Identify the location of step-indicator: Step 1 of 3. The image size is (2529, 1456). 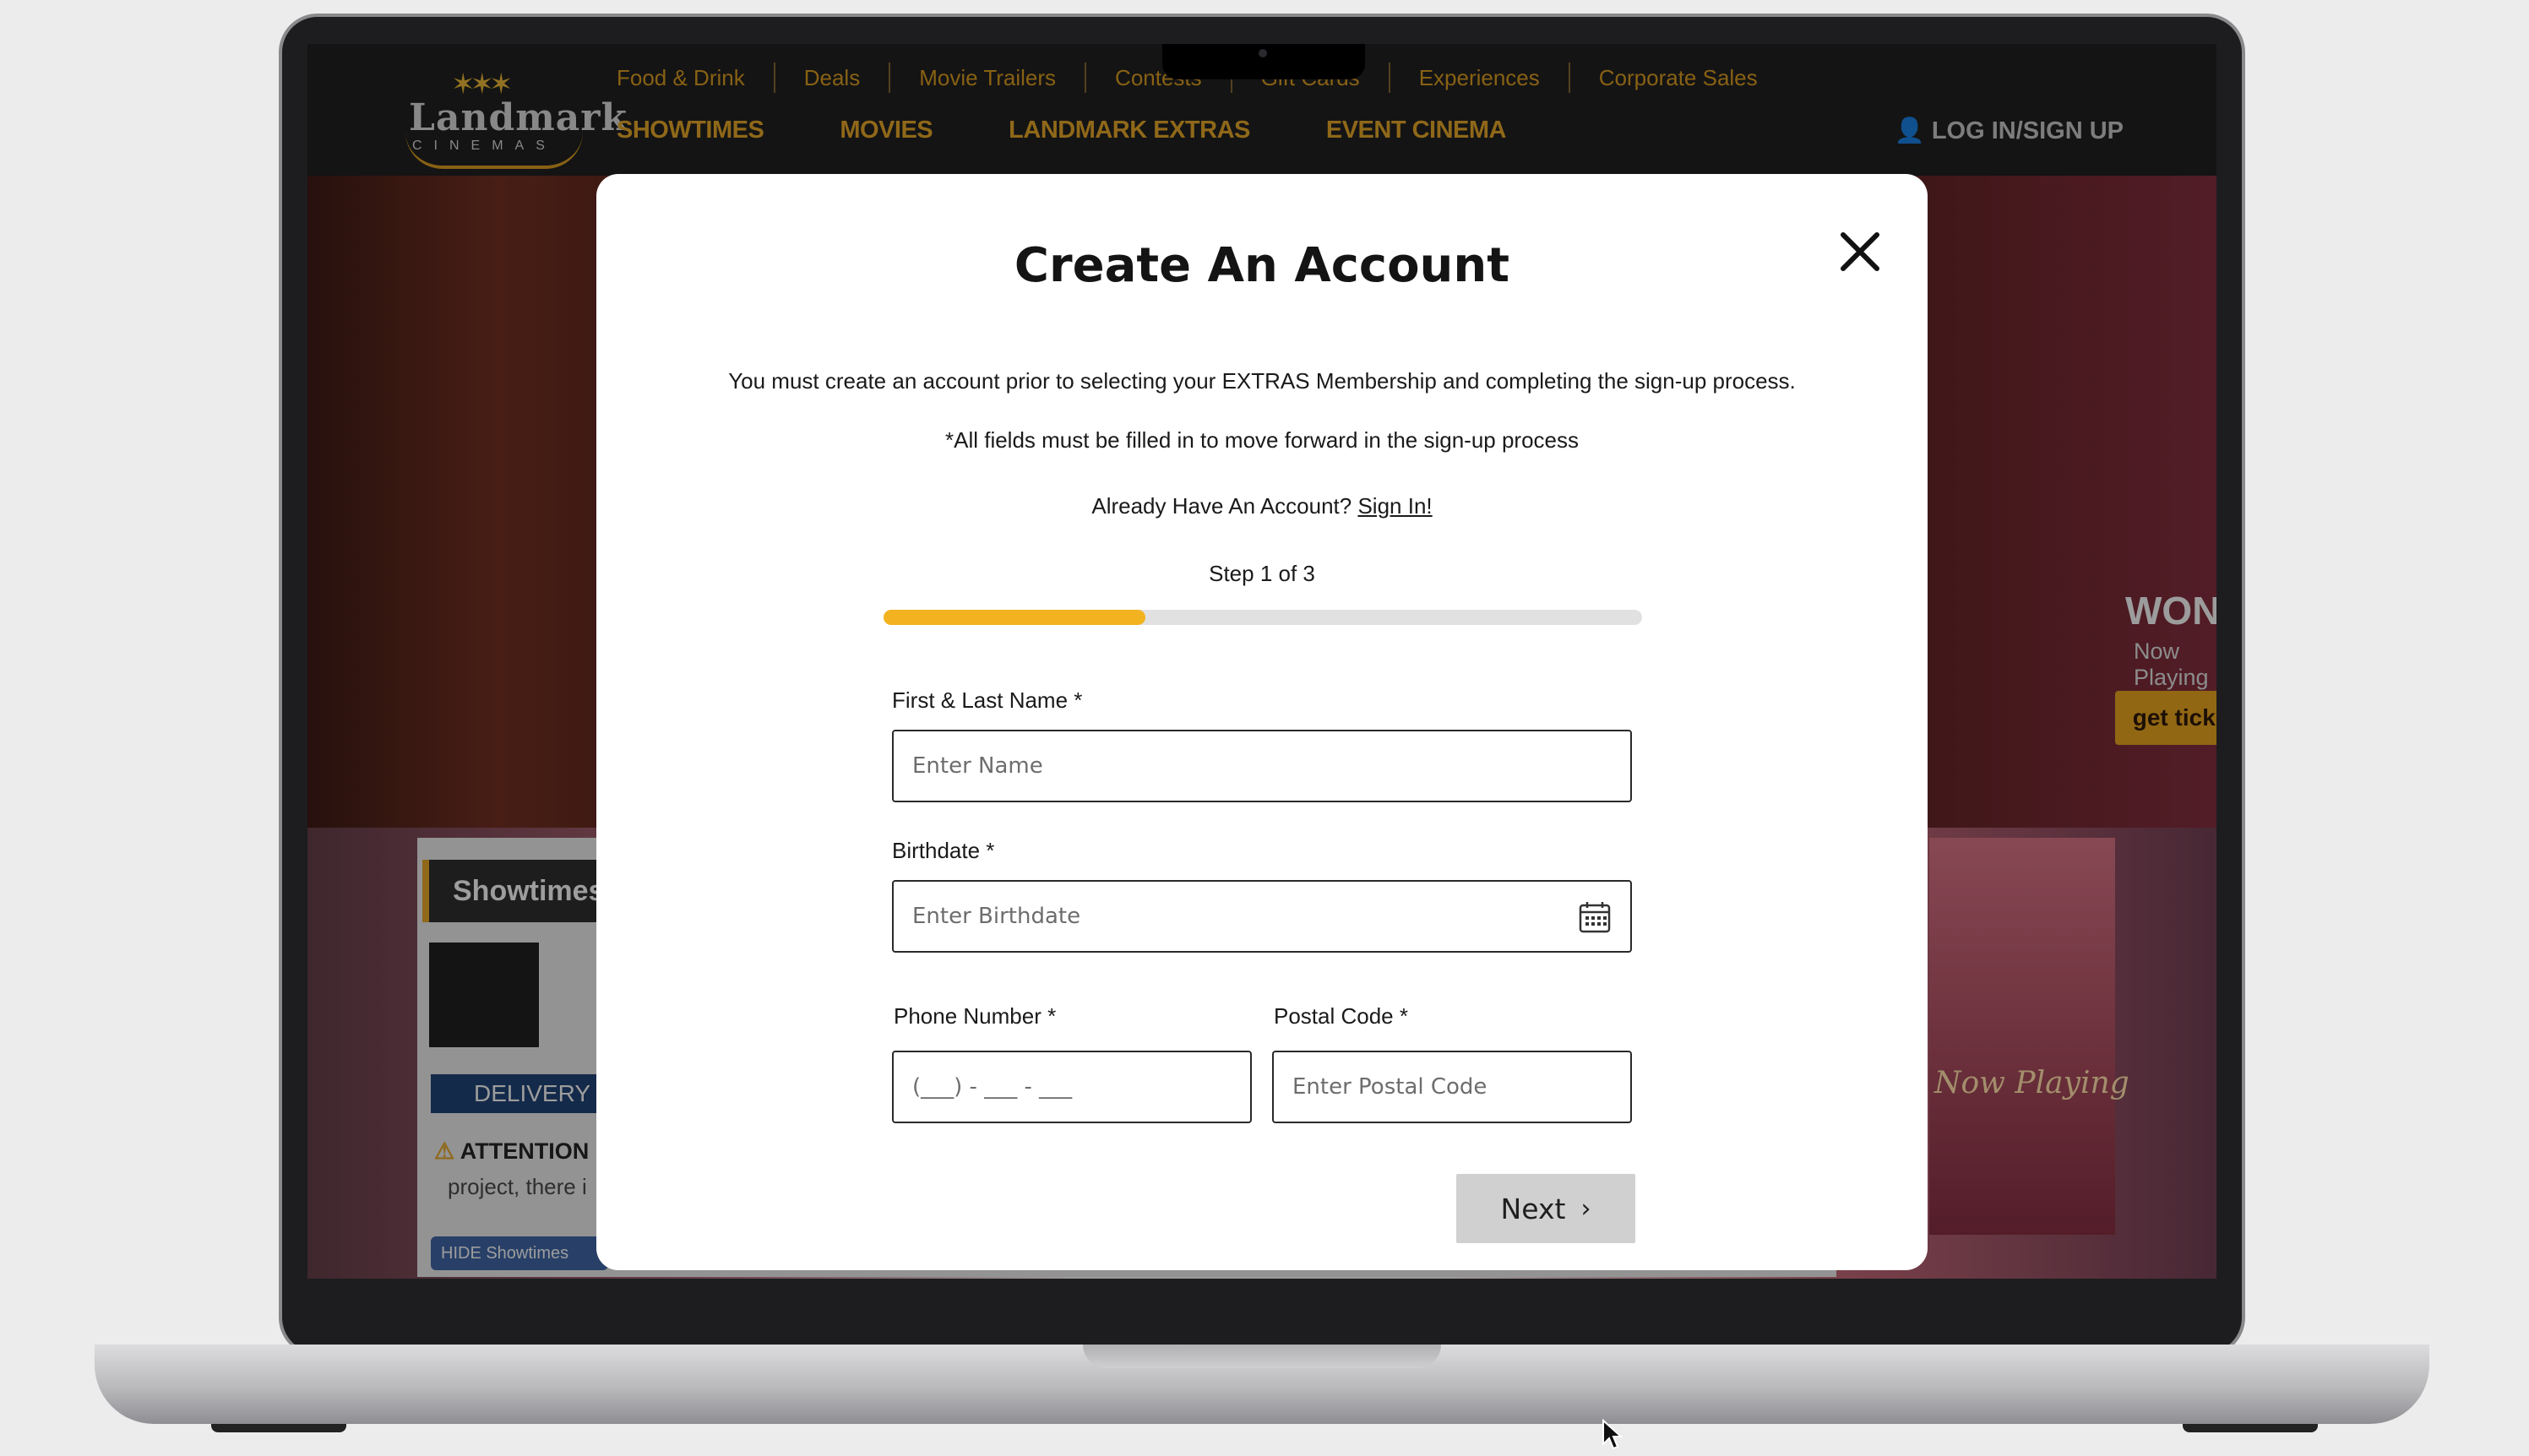
(1262, 573).